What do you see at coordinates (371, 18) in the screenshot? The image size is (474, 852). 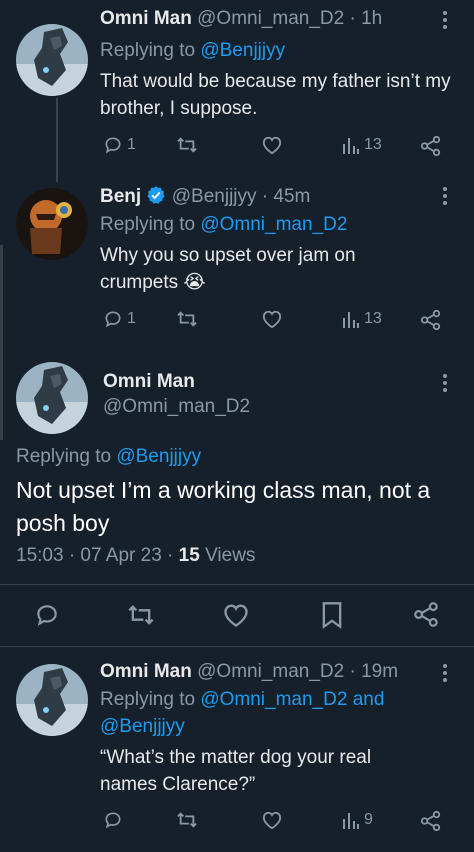 I see `tweet-time: 1h` at bounding box center [371, 18].